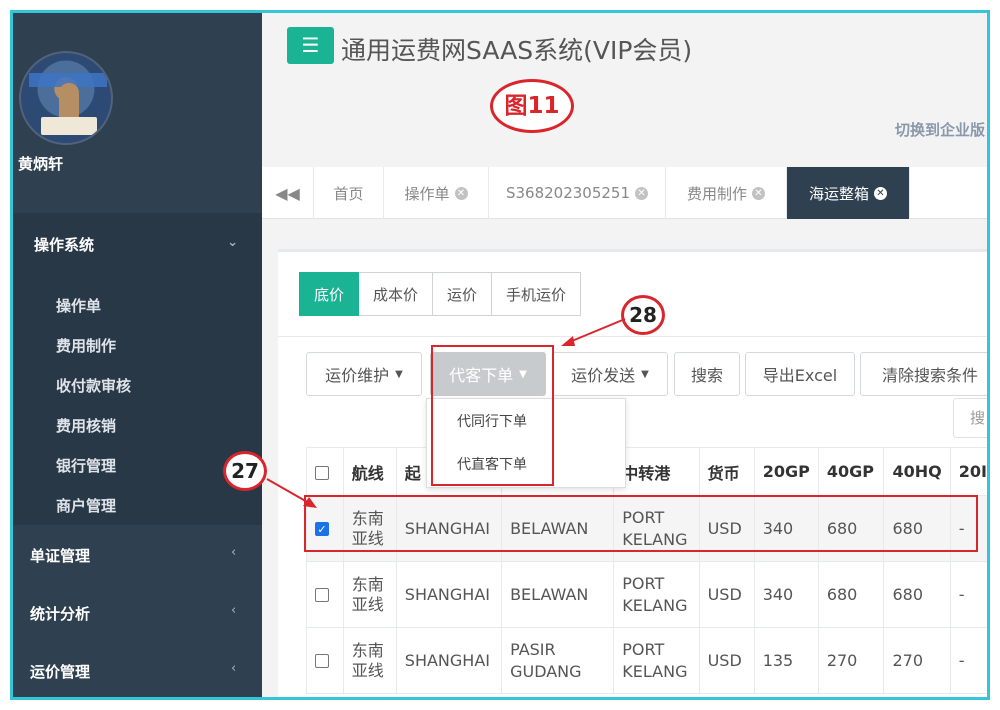 The image size is (1000, 710). What do you see at coordinates (800, 374) in the screenshot?
I see `export-excel-button: 导出Excel` at bounding box center [800, 374].